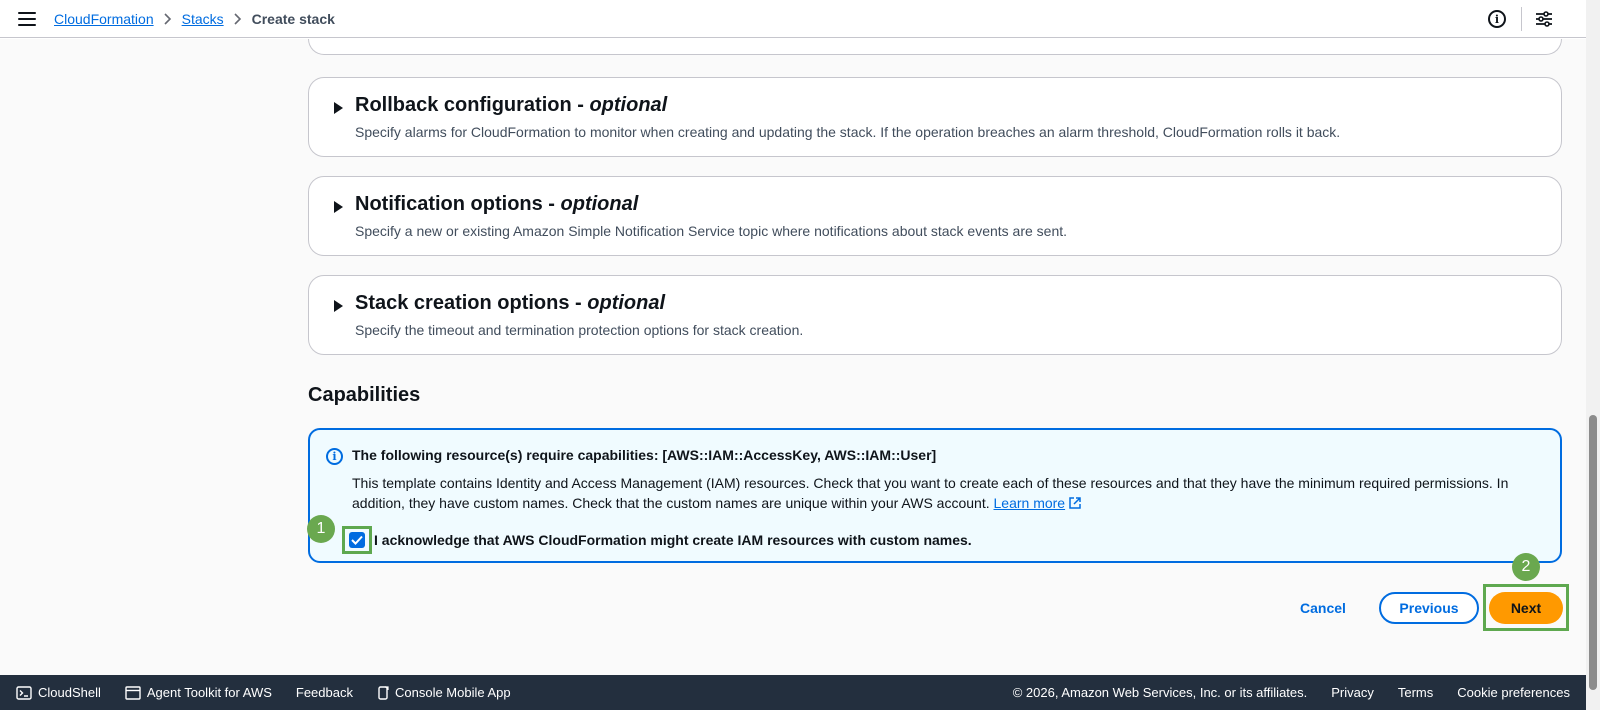  What do you see at coordinates (1429, 608) in the screenshot?
I see `previous-button: Previous` at bounding box center [1429, 608].